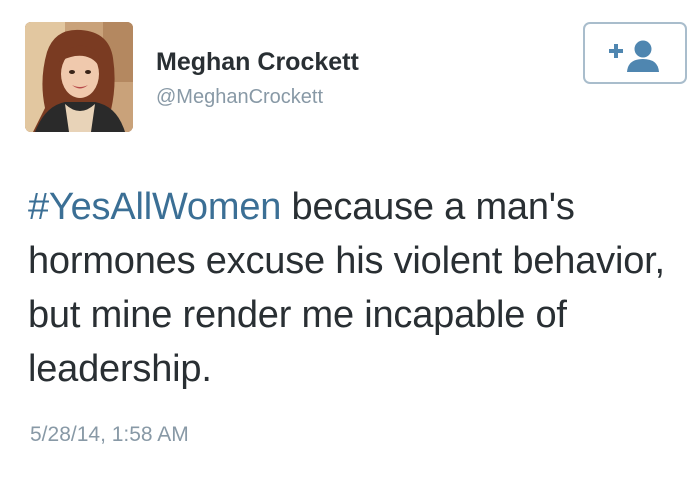 Image resolution: width=700 pixels, height=479 pixels. What do you see at coordinates (634, 56) in the screenshot?
I see `follow-user-icon` at bounding box center [634, 56].